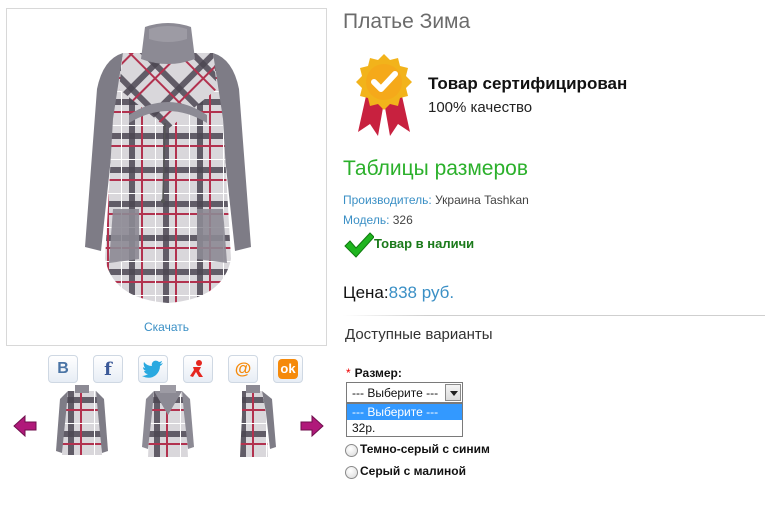  I want to click on price-value: 838 руб., so click(421, 292).